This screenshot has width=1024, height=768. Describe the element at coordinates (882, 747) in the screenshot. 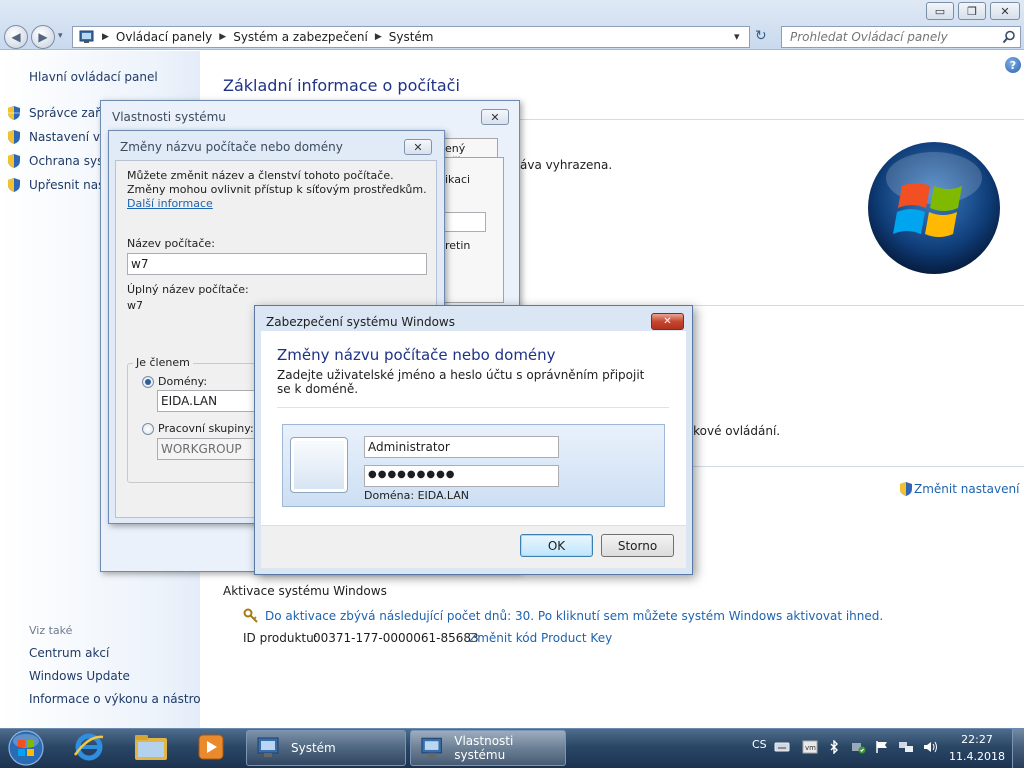

I see `action-center-flag-icon` at that location.